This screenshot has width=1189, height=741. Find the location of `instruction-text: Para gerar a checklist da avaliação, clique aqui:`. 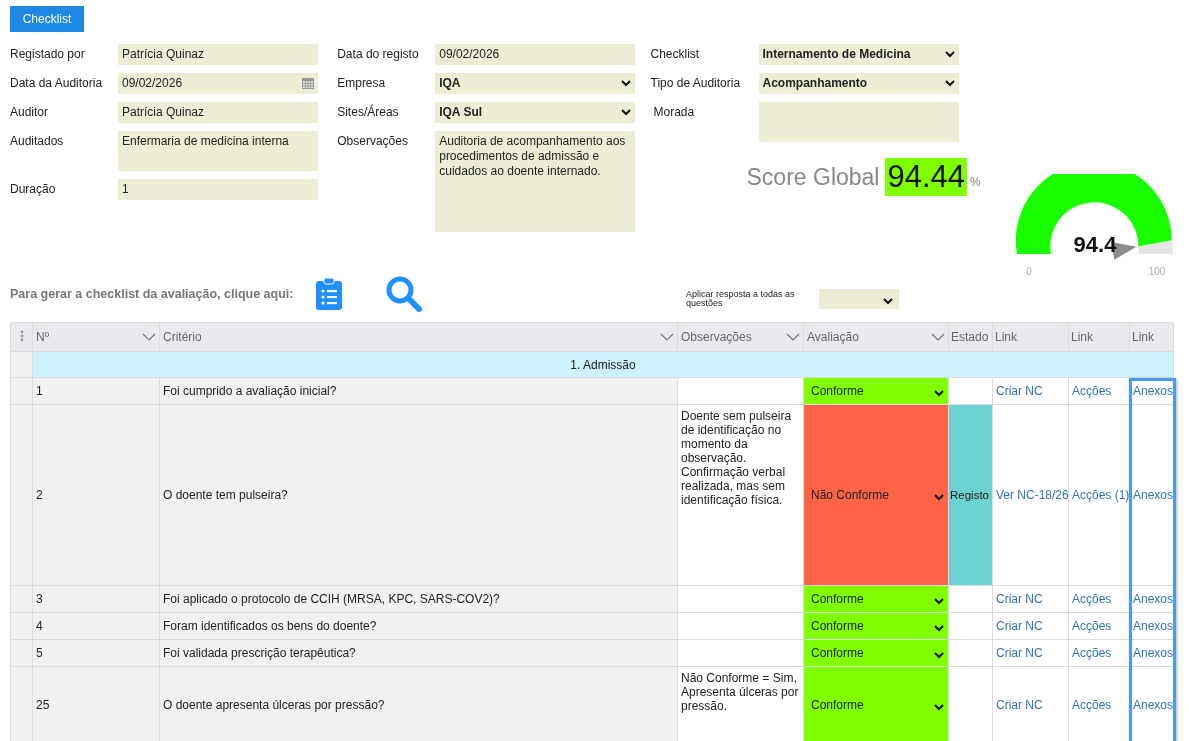

instruction-text: Para gerar a checklist da avaliação, clique aqui: is located at coordinates (152, 294).